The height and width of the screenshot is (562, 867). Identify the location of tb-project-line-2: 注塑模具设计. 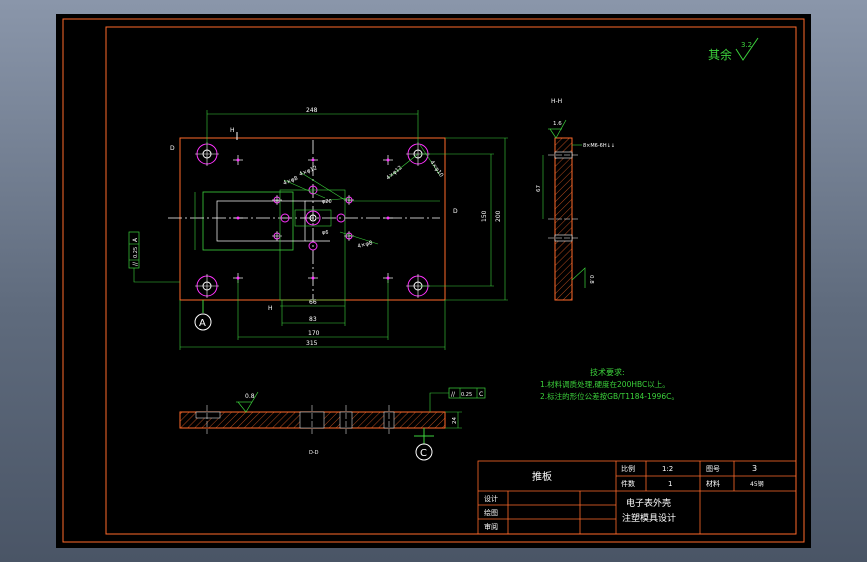
(649, 518).